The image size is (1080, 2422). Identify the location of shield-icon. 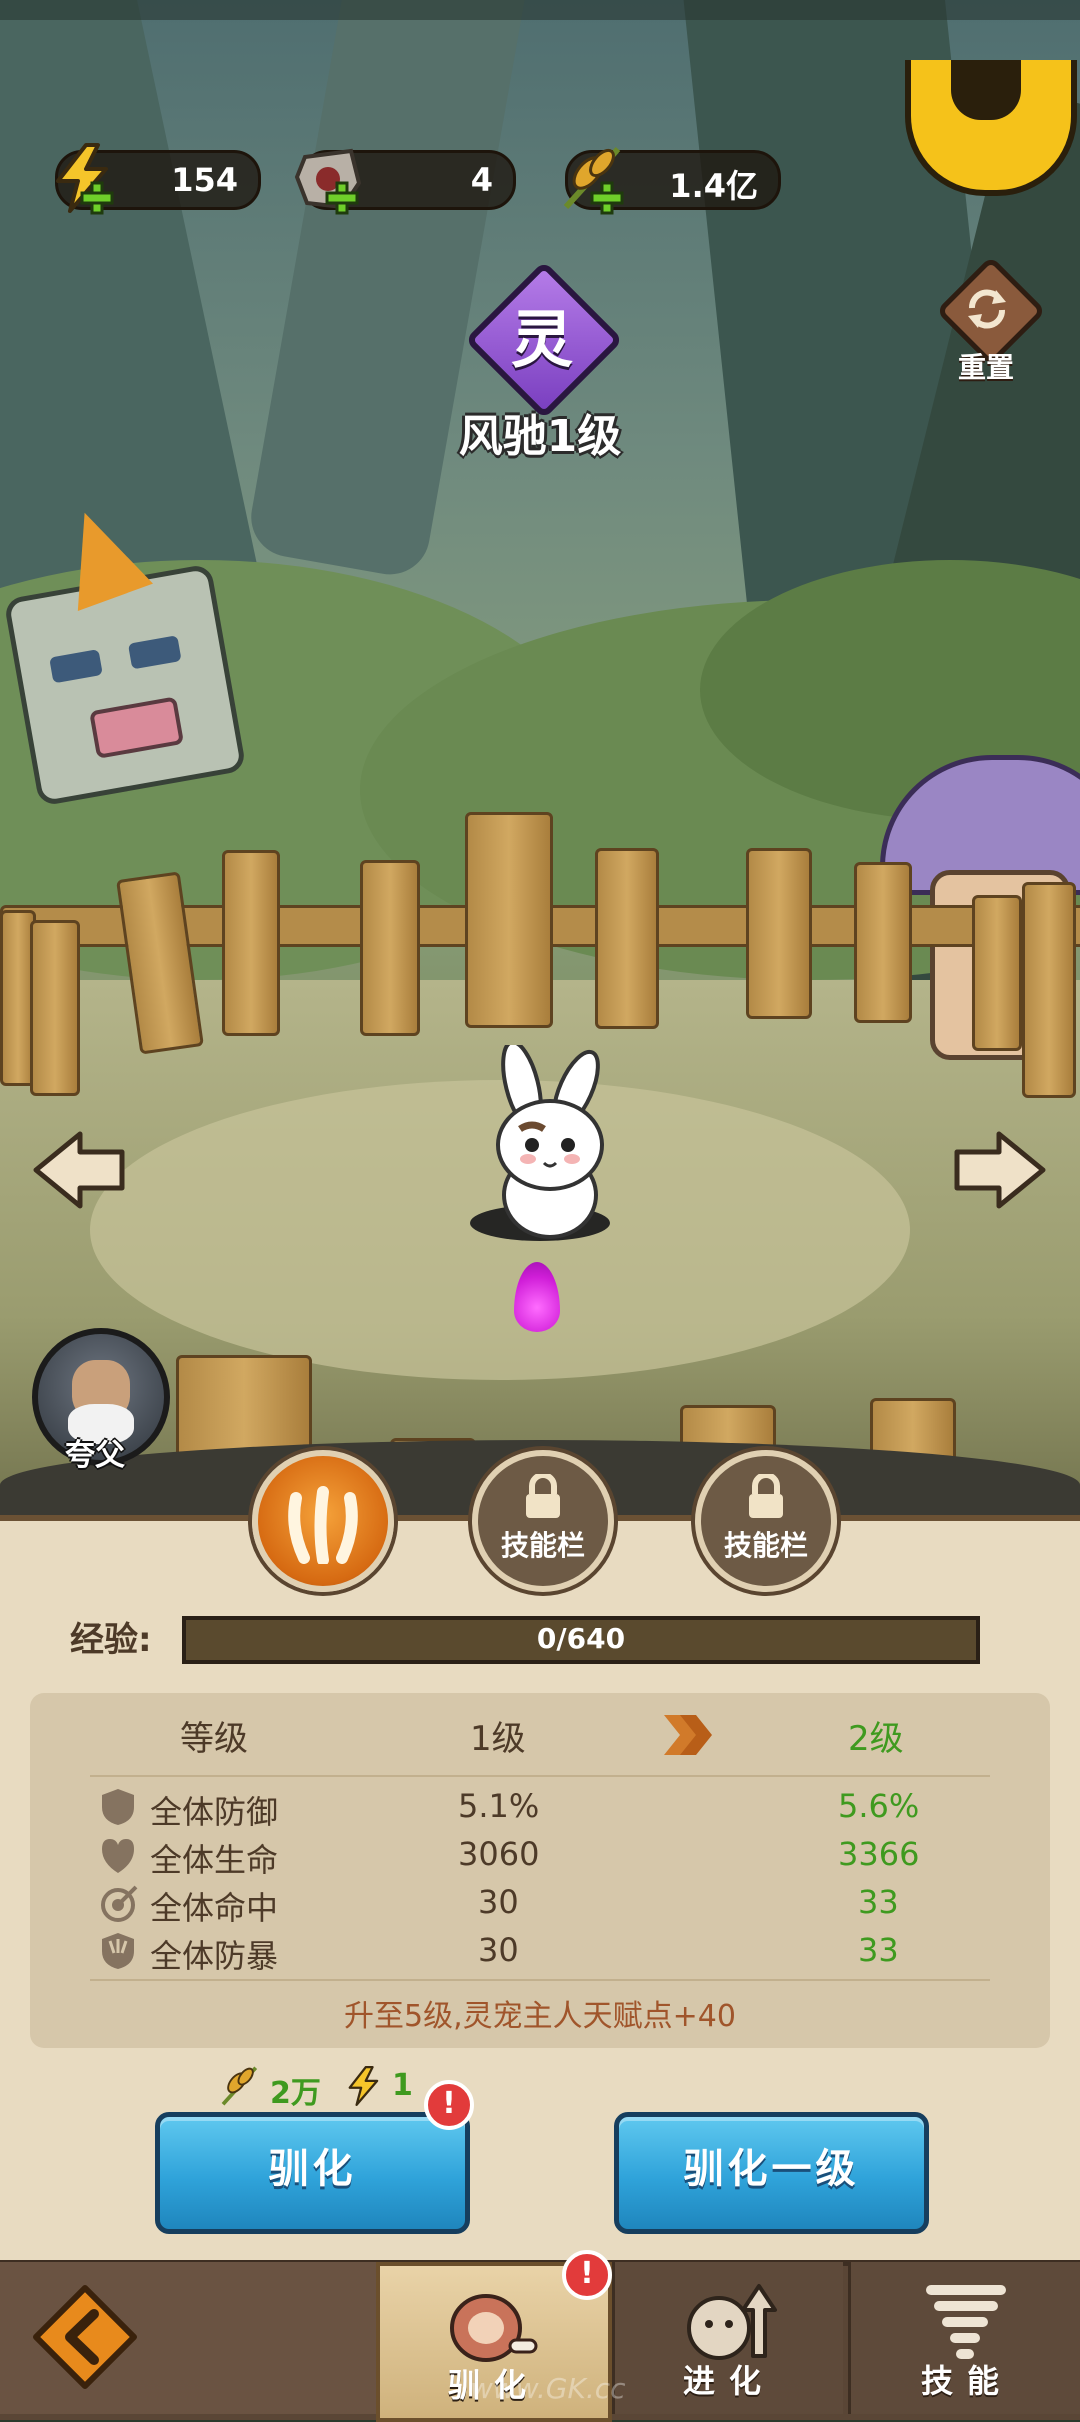
(118, 1807).